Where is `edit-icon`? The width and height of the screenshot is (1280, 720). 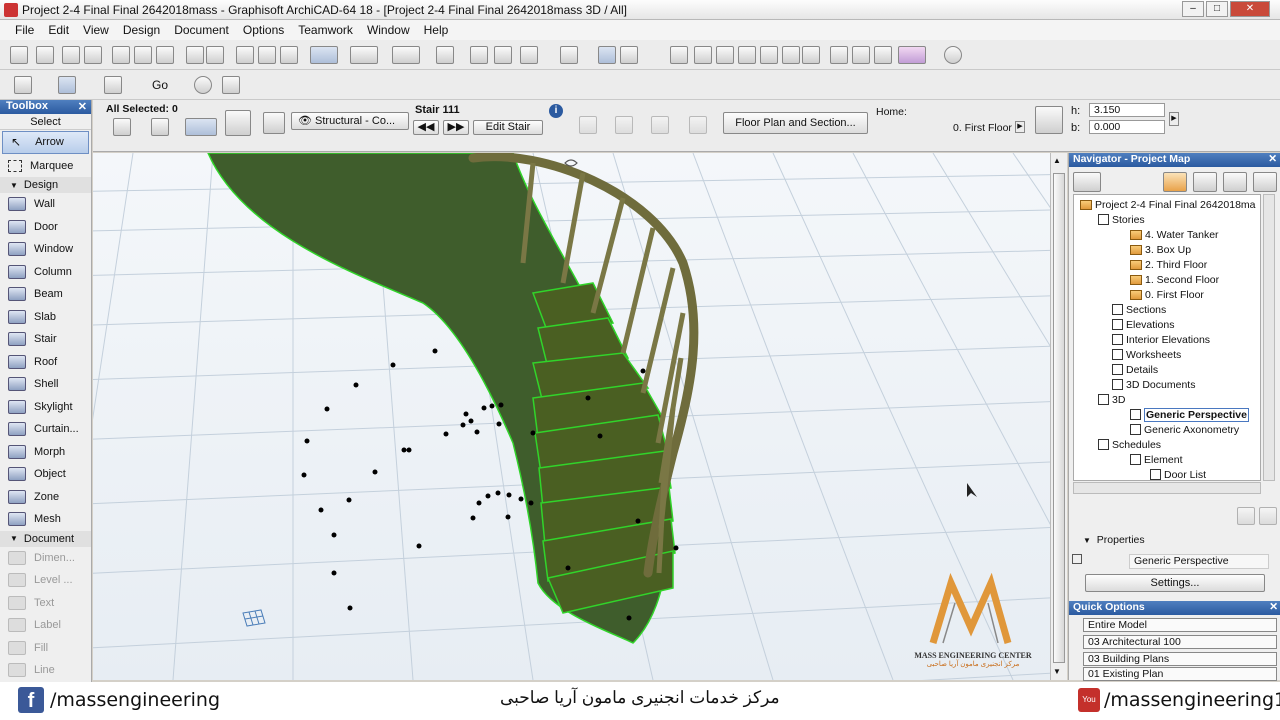 edit-icon is located at coordinates (274, 123).